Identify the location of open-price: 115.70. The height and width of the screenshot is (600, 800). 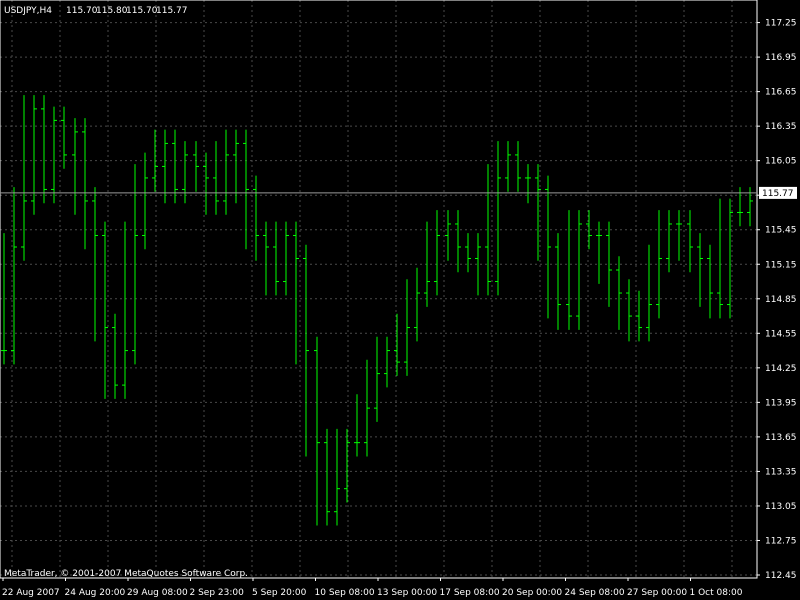
(82, 11).